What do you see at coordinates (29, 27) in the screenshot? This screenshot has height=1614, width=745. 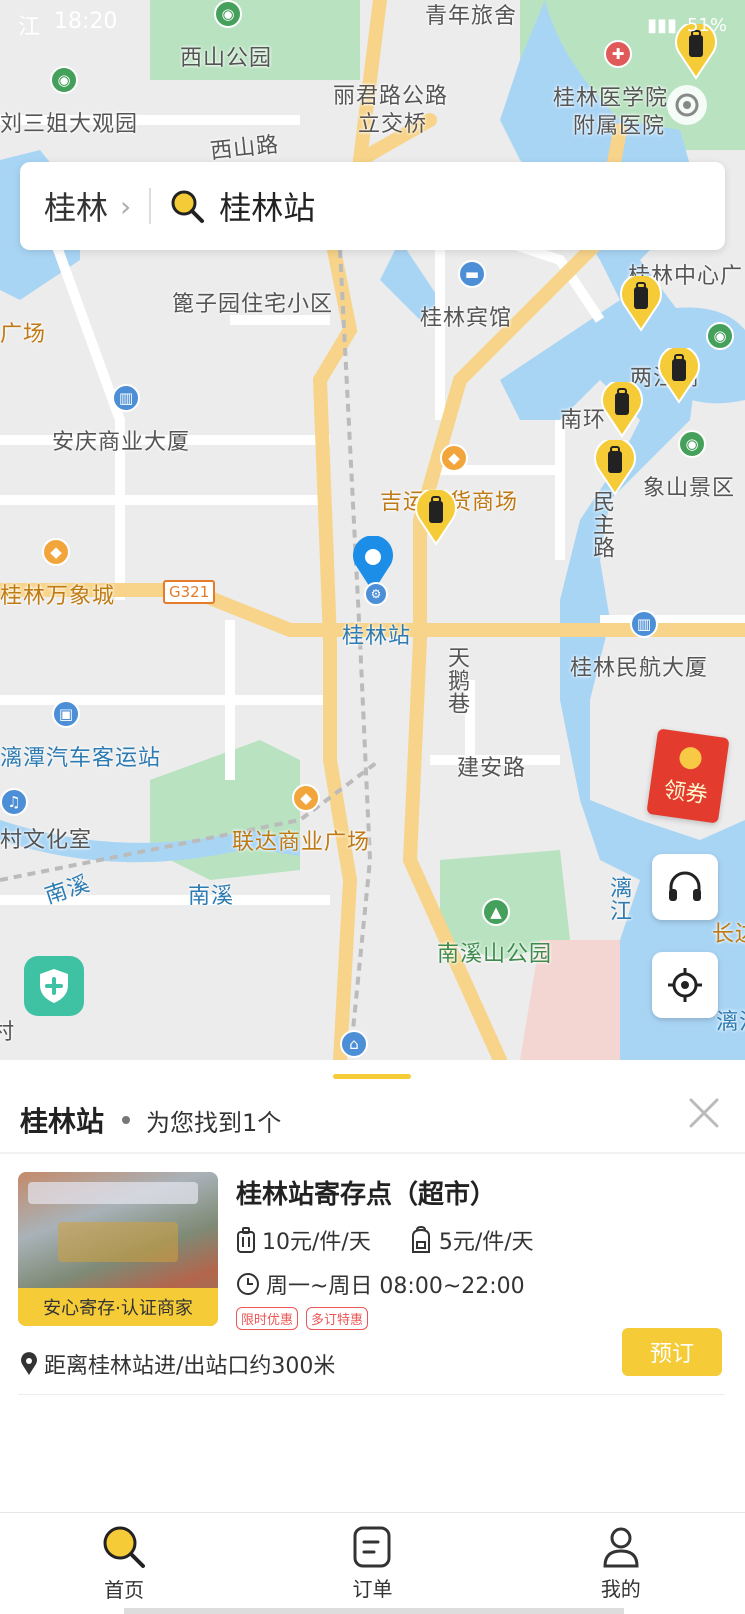 I see `status-carrier: 江` at bounding box center [29, 27].